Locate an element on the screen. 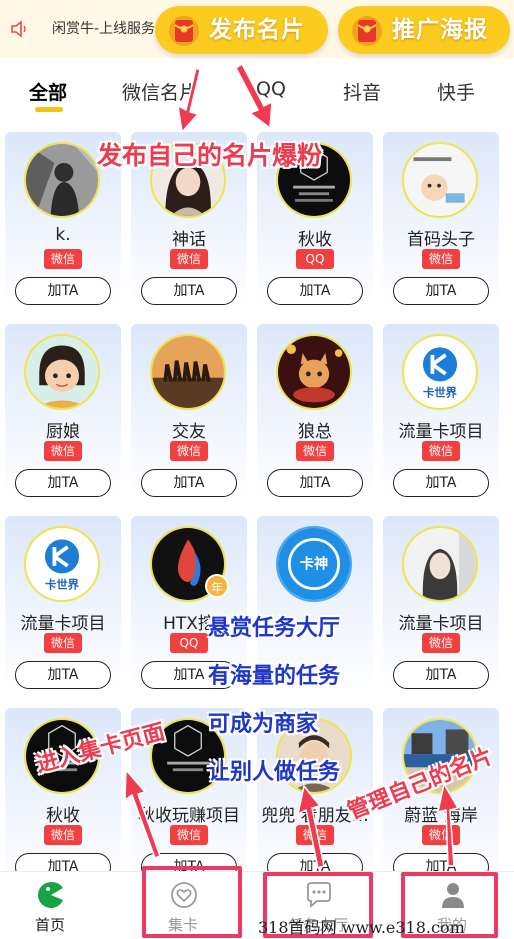 This screenshot has height=939, width=514. home-pacman-icon is located at coordinates (50, 894).